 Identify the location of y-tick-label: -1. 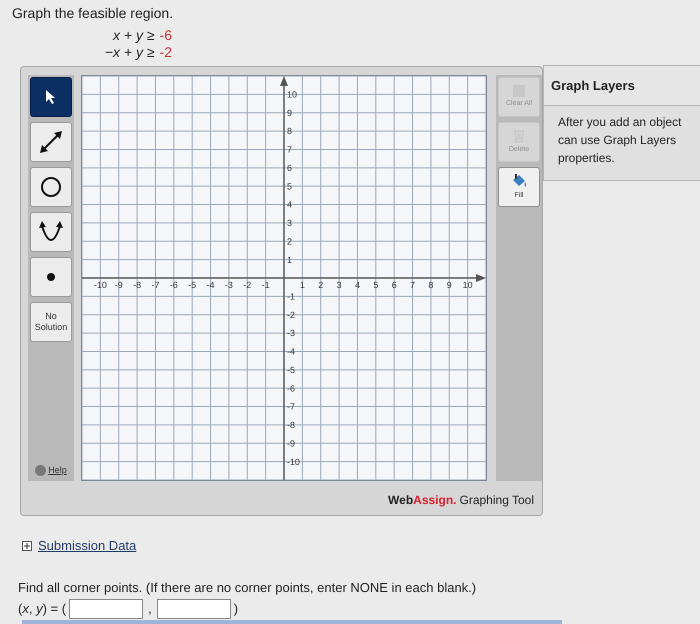
(290, 297).